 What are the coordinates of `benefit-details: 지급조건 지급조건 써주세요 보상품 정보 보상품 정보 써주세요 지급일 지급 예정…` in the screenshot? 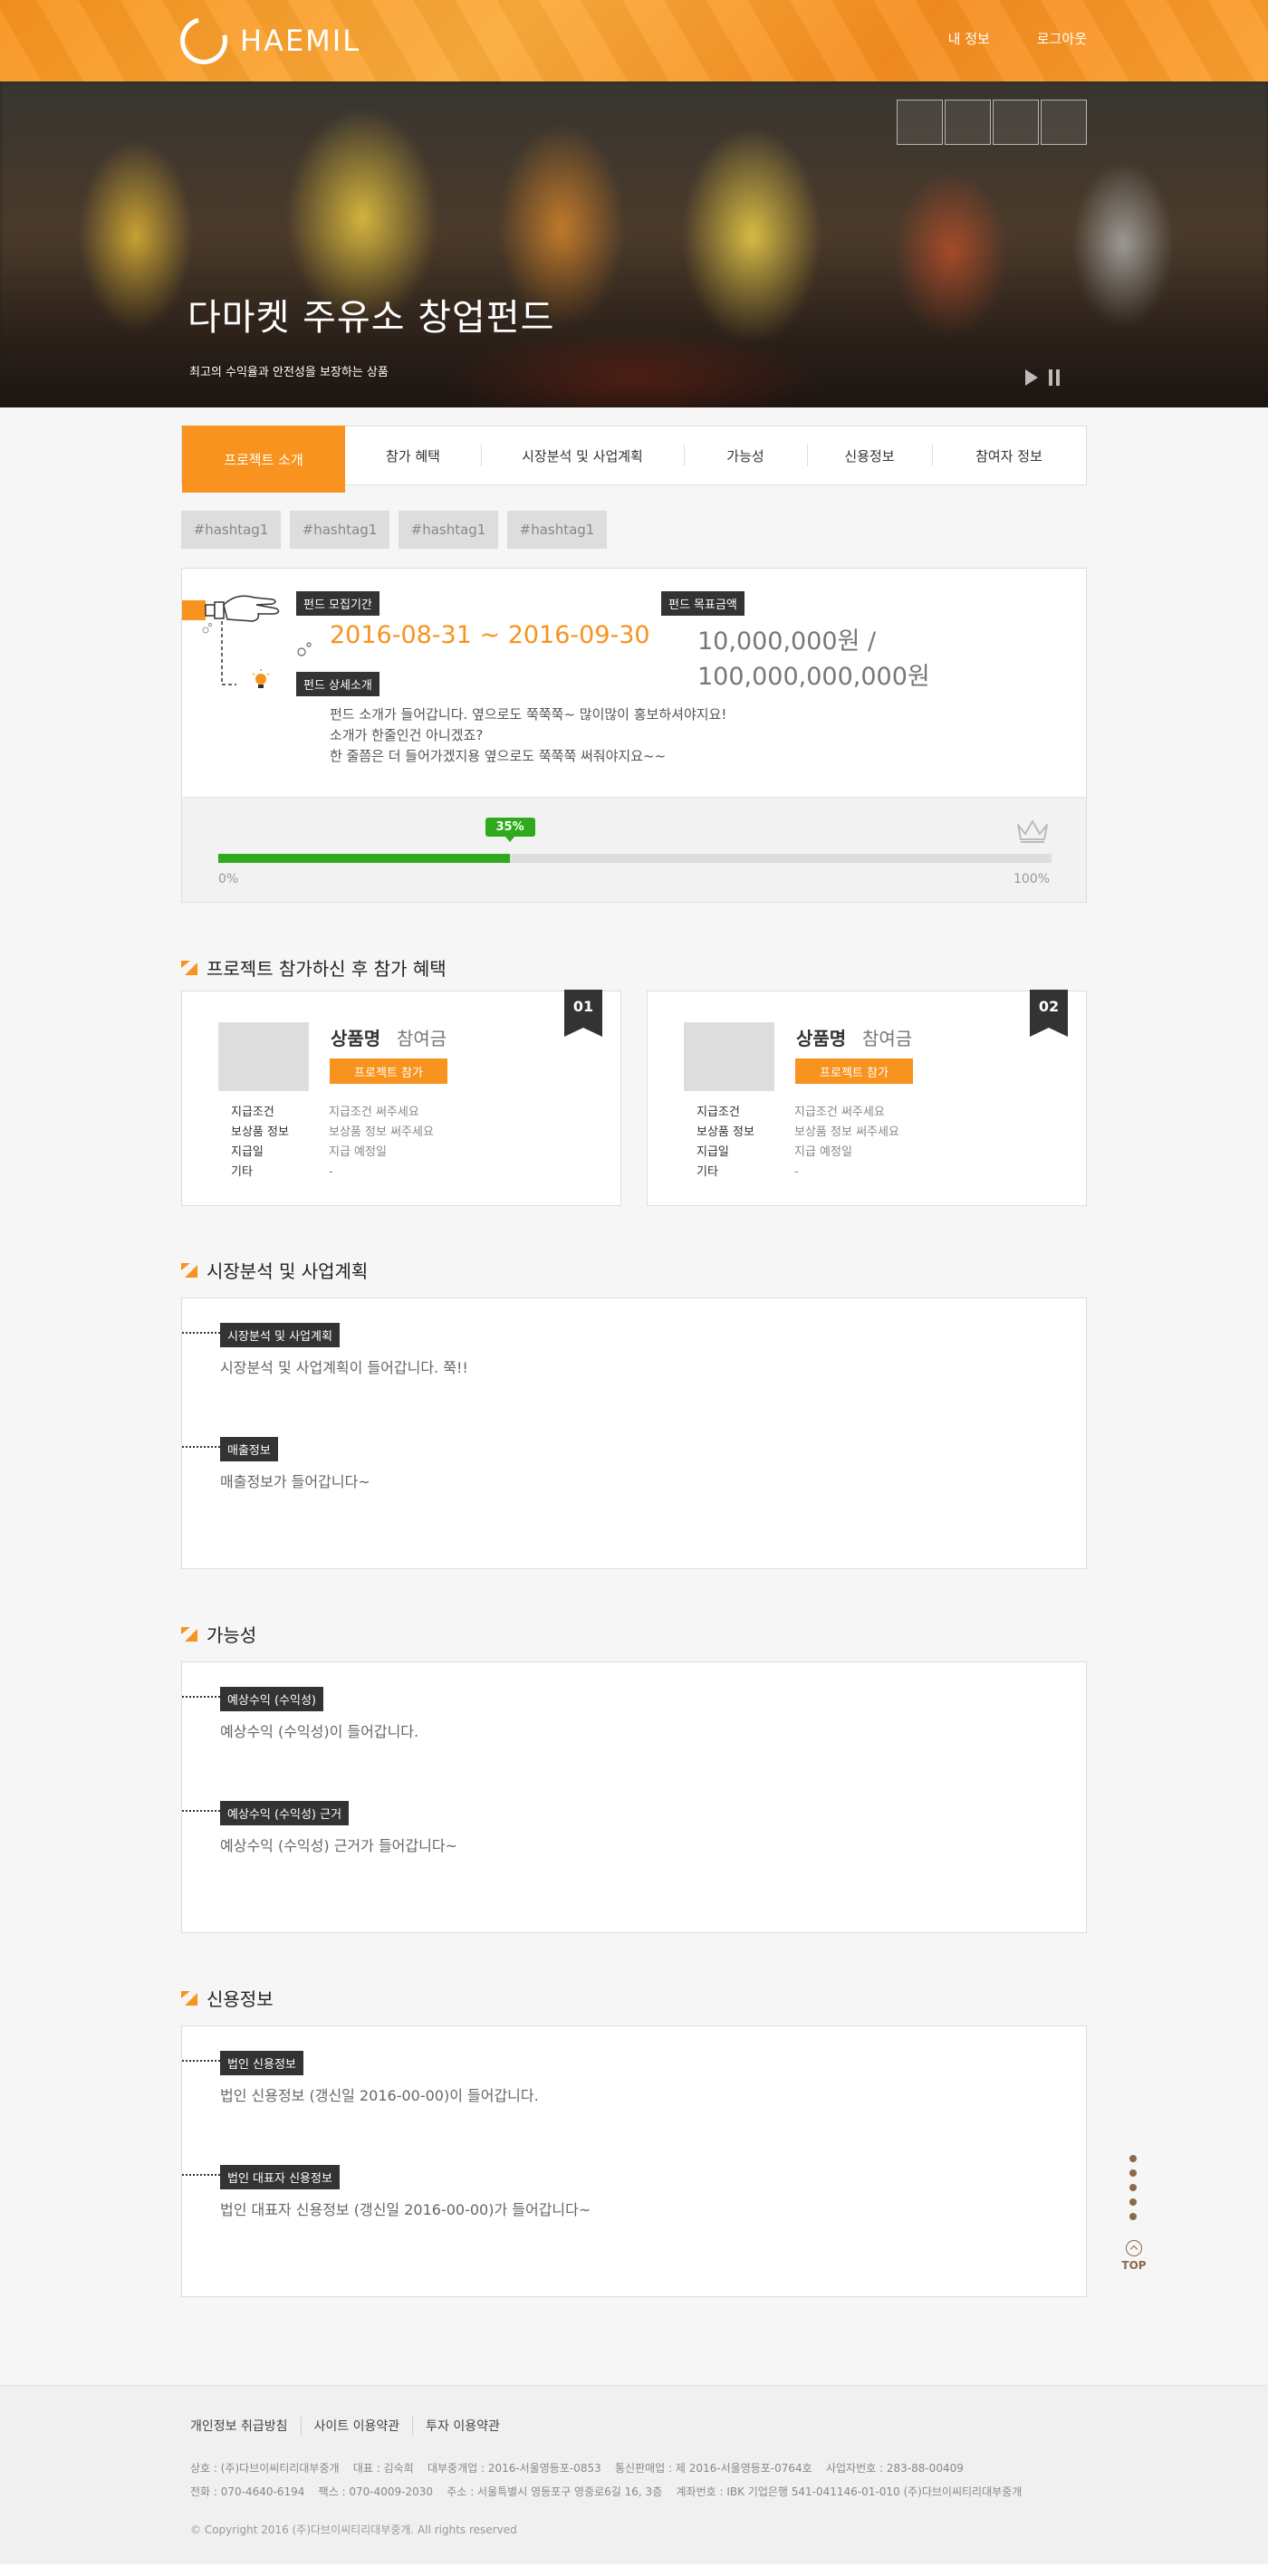 It's located at (797, 1143).